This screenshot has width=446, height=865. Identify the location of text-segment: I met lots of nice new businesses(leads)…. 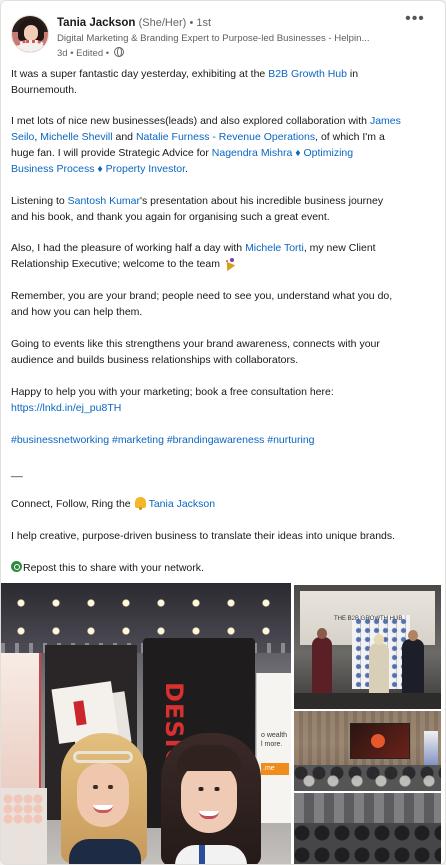
(190, 121).